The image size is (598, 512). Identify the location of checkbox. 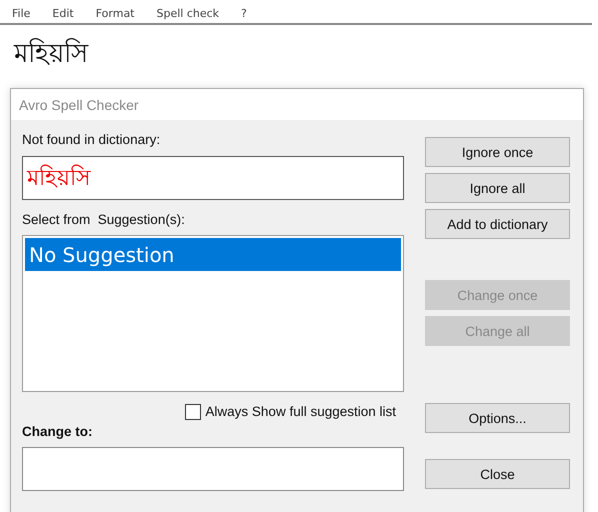
(193, 412).